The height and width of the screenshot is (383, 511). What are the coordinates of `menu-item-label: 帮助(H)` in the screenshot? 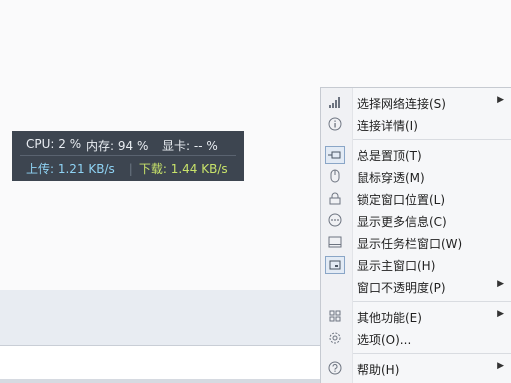 It's located at (378, 370).